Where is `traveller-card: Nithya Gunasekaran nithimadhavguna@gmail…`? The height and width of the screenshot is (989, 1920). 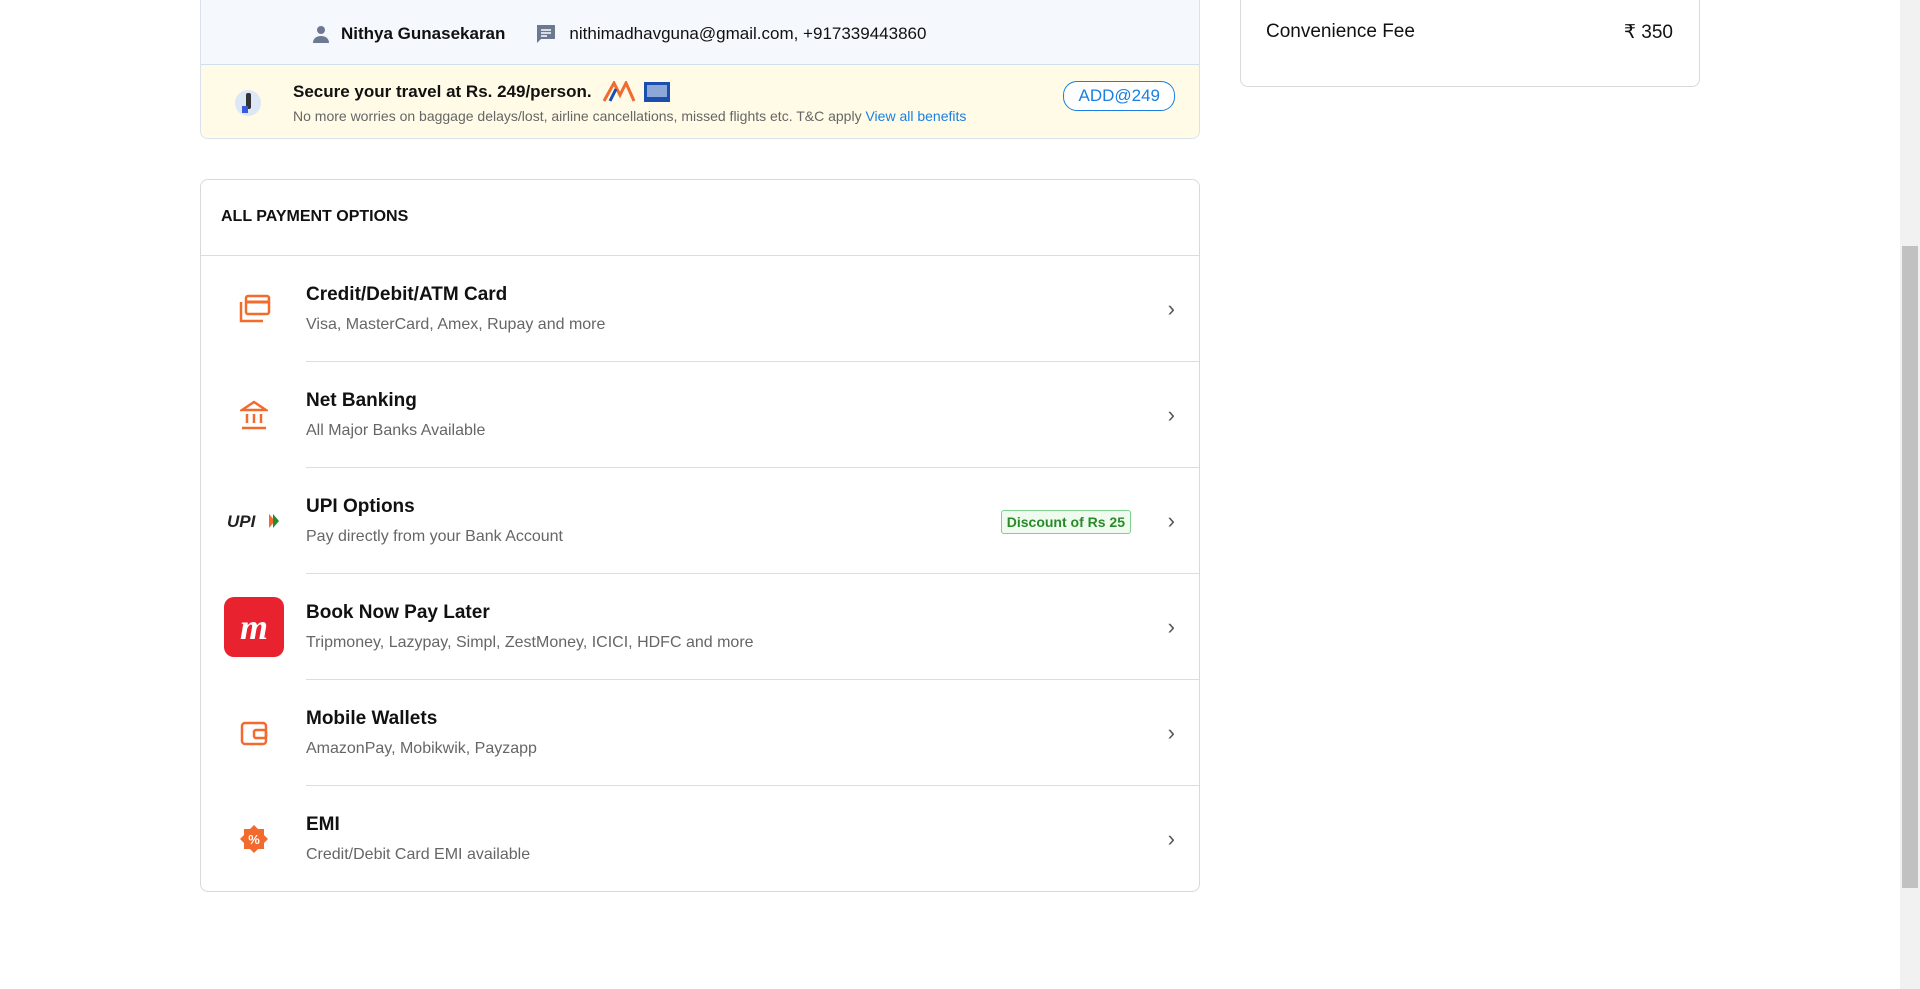 traveller-card: Nithya Gunasekaran nithimadhavguna@gmail… is located at coordinates (700, 69).